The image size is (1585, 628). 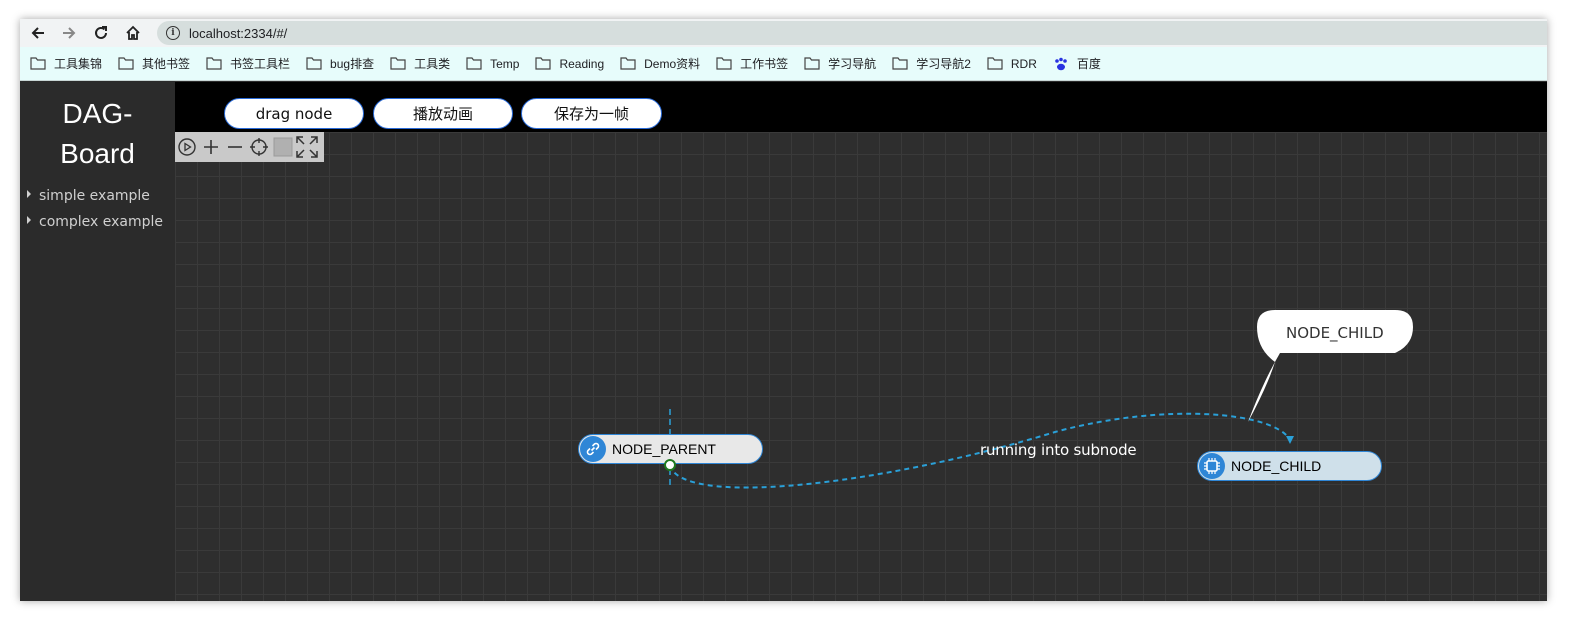 I want to click on bookmark-label: RDR, so click(x=1023, y=63).